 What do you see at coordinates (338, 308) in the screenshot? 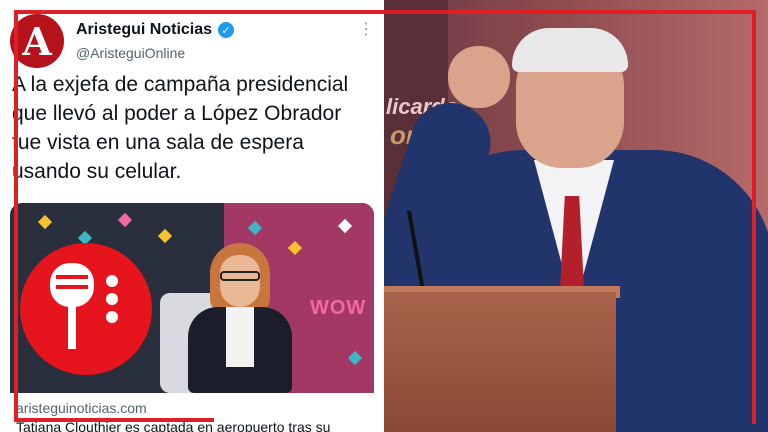
I see `wall-wow-text: WOW` at bounding box center [338, 308].